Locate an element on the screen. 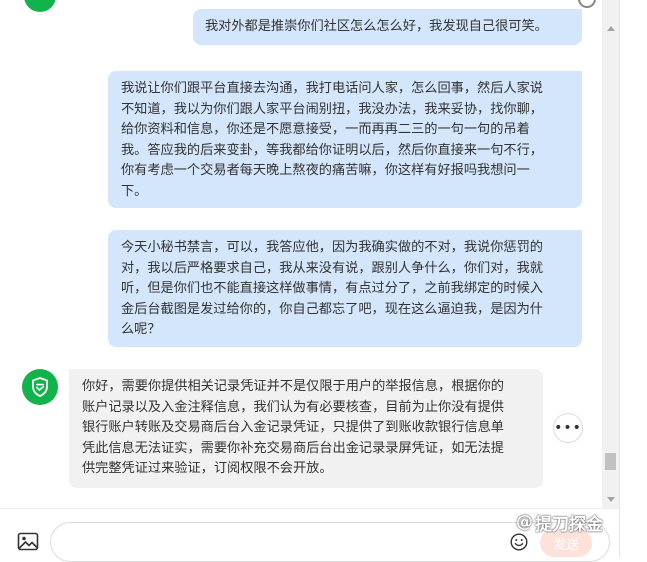 The width and height of the screenshot is (647, 562). more-button: ••• is located at coordinates (568, 428).